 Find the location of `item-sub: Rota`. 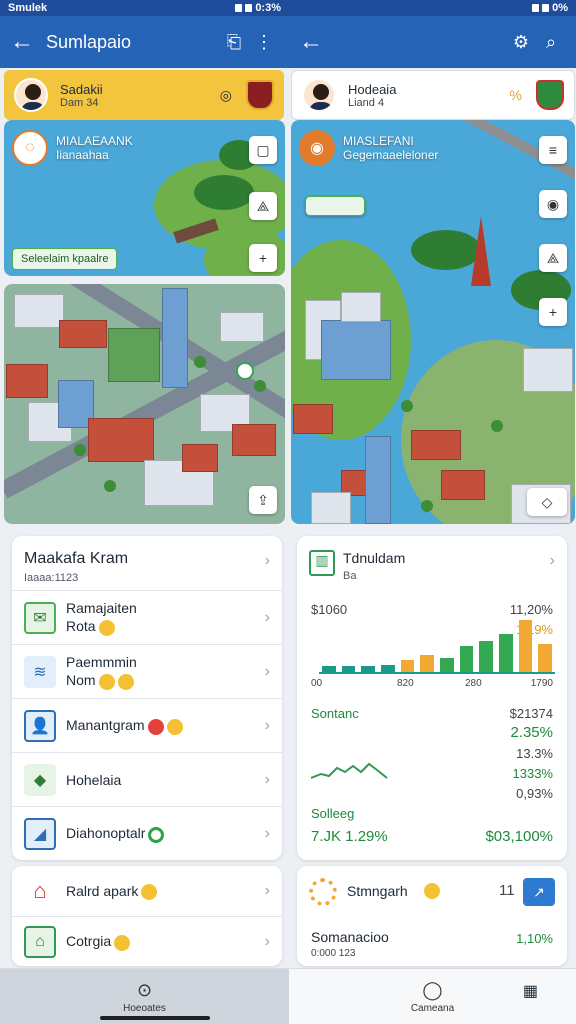

item-sub: Rota is located at coordinates (81, 626).